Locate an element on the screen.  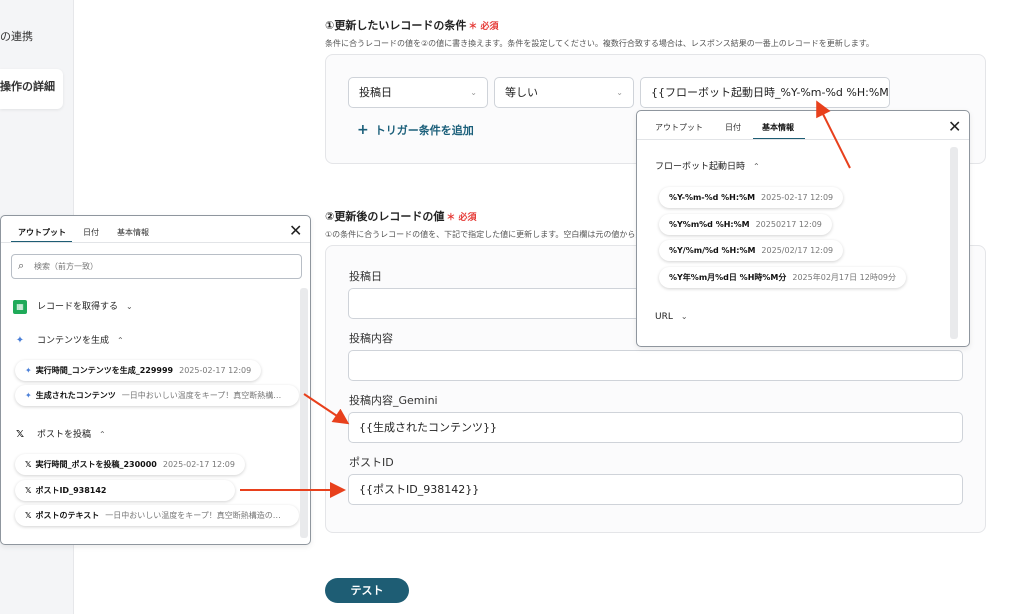
arrow-to-condition-value is located at coordinates (833, 134).